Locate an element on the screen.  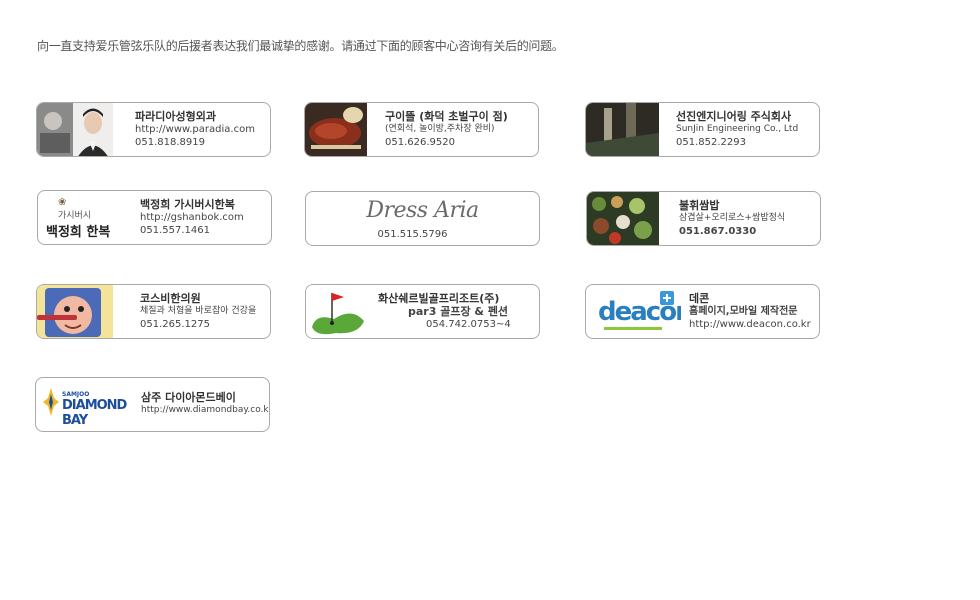
sponsor-url: http://www.diamondbay.co.kr is located at coordinates (205, 410).